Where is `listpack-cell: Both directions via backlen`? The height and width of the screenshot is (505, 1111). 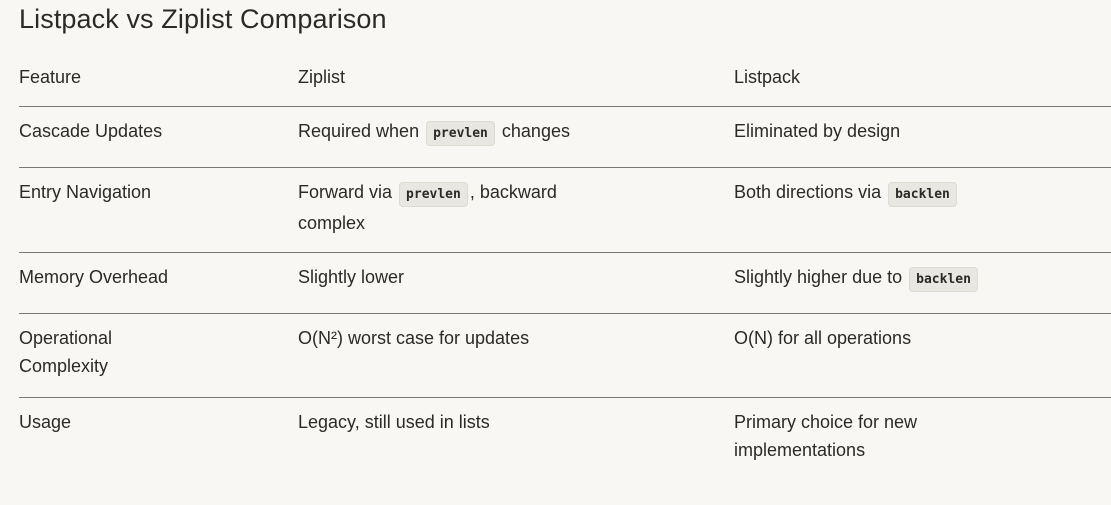 listpack-cell: Both directions via backlen is located at coordinates (919, 193).